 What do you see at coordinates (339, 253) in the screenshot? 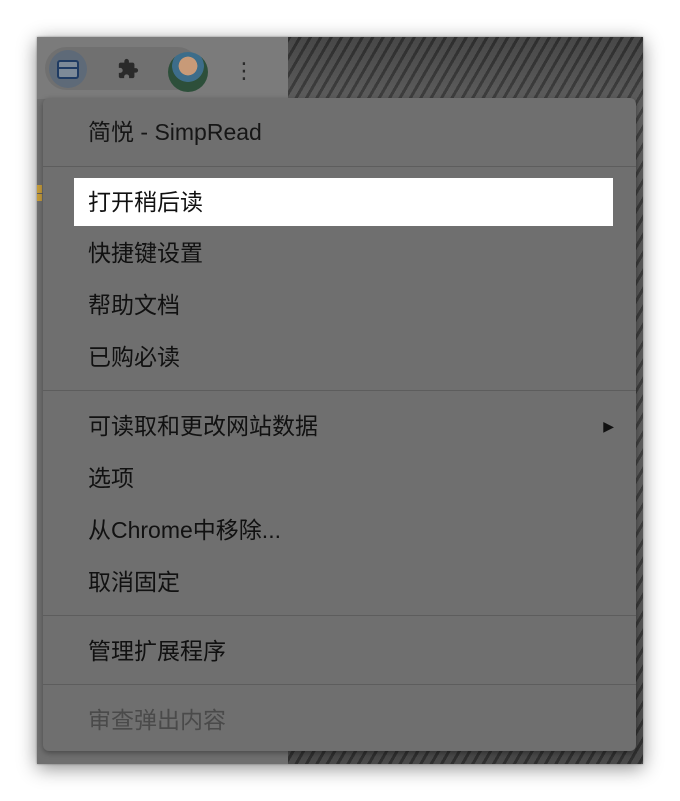
I see `menu-item-shortcut-settings: 快捷键设置` at bounding box center [339, 253].